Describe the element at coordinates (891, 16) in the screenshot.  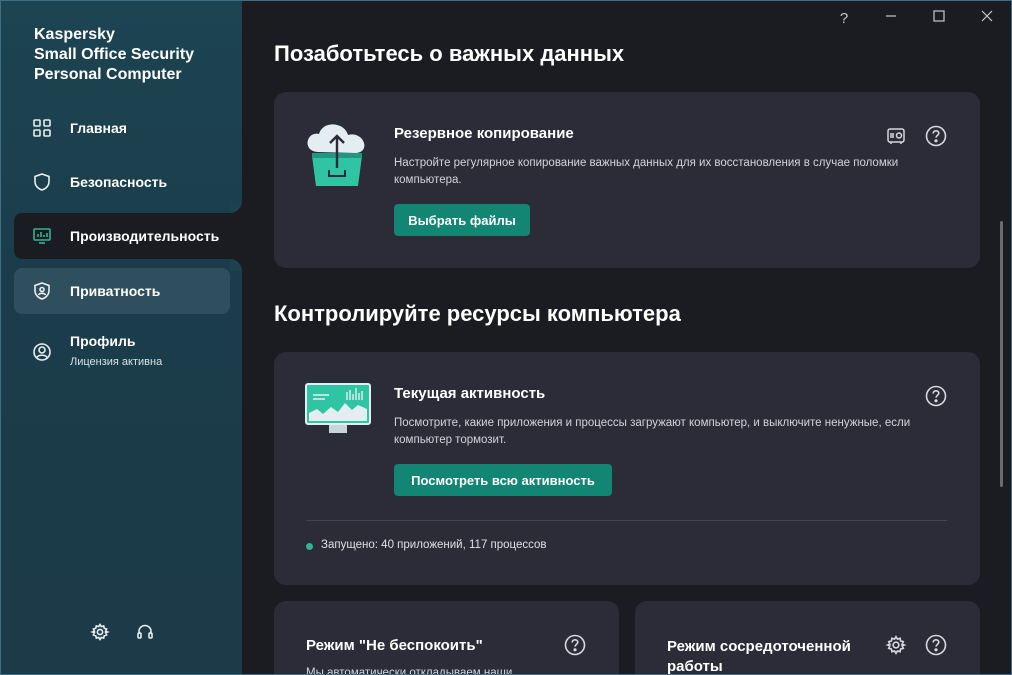
I see `minimize-icon` at that location.